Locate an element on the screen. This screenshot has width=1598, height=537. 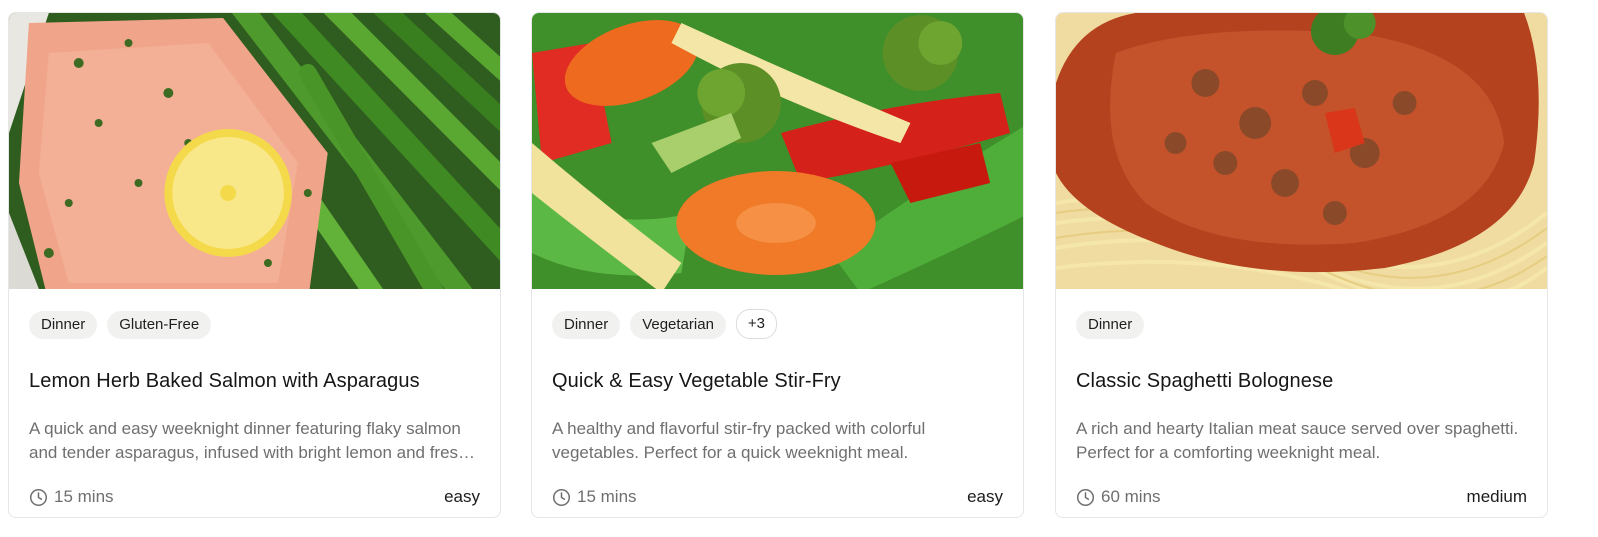
recipe-tags: Dinner Gluten-Free is located at coordinates (120, 325).